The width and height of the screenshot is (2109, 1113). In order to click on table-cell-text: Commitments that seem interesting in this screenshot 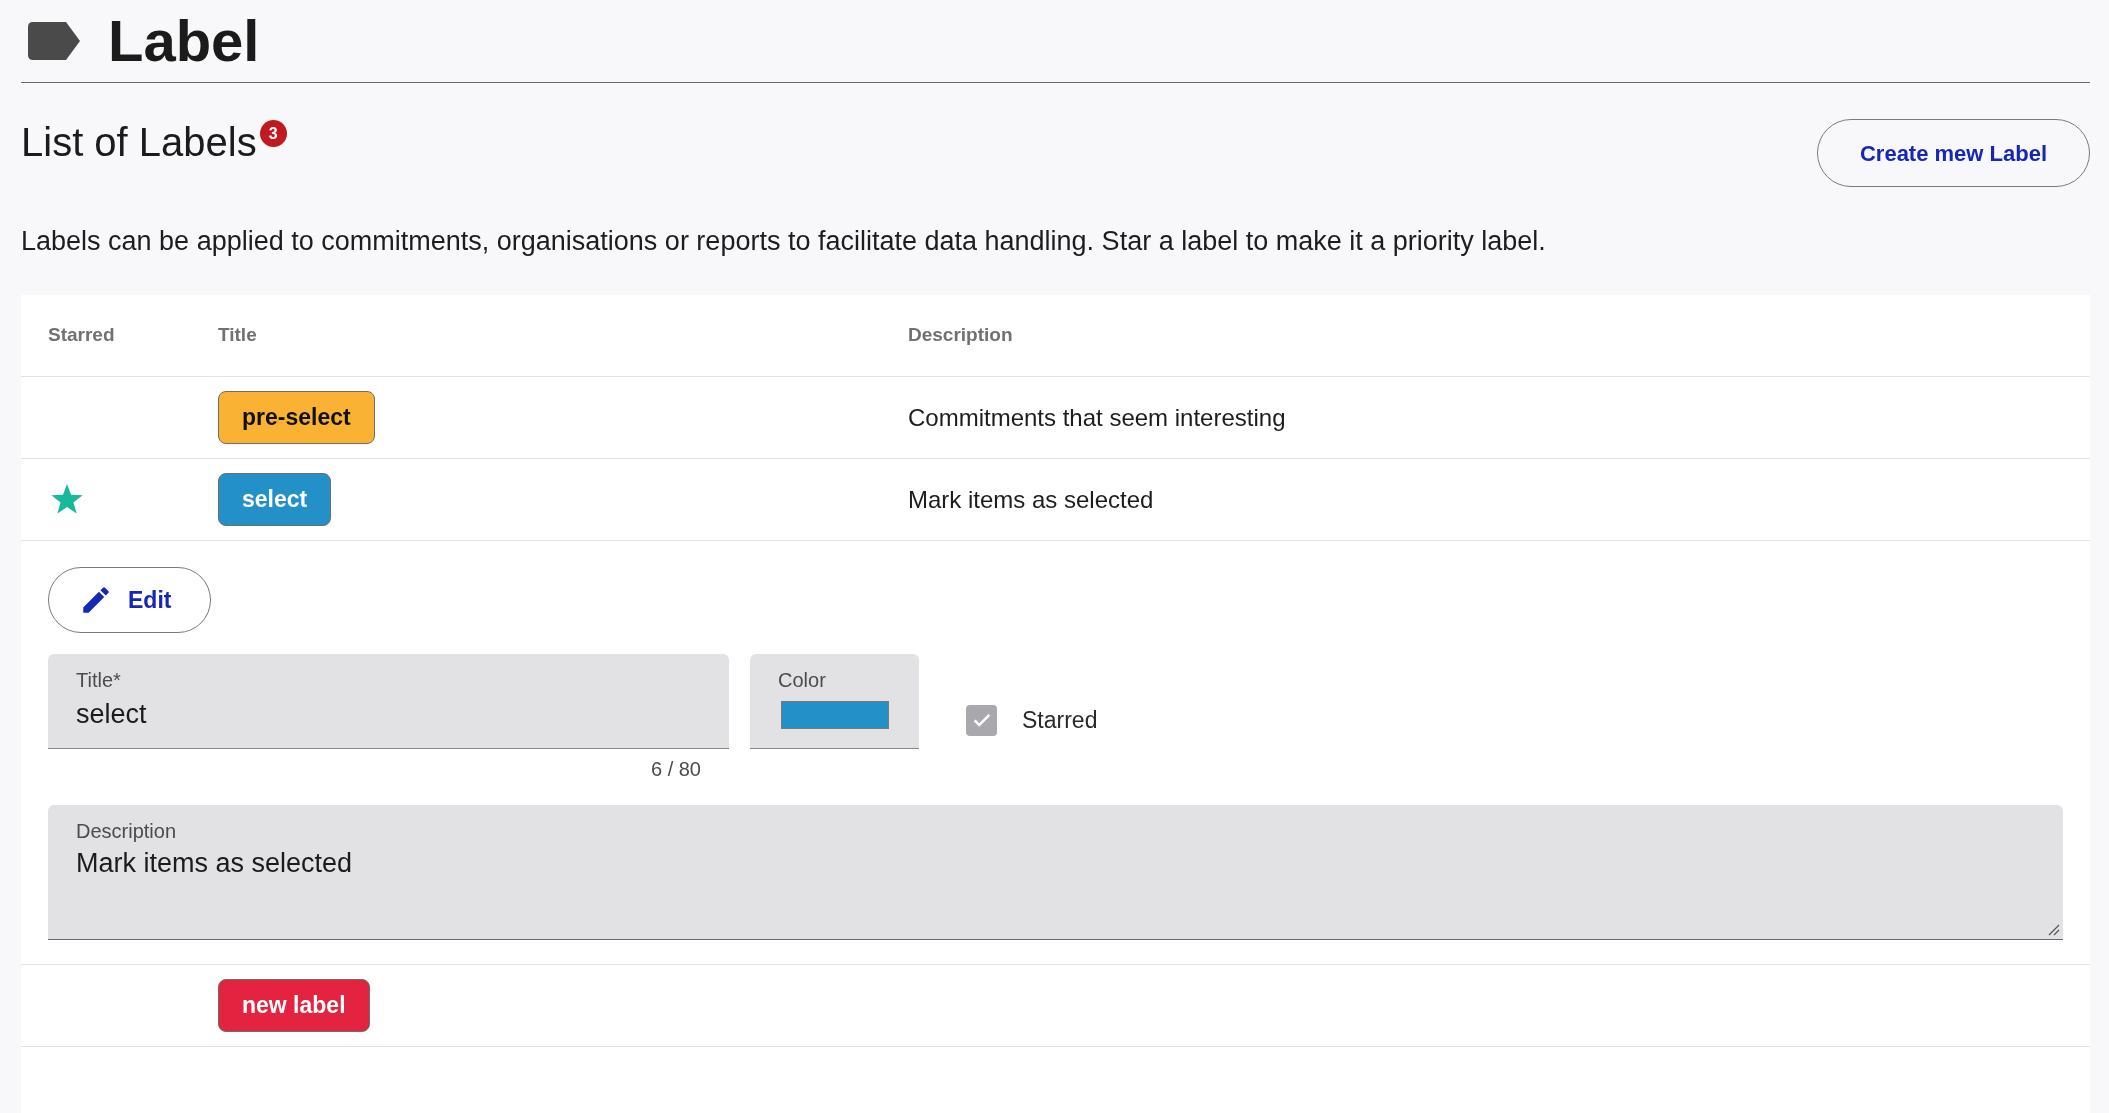, I will do `click(1097, 417)`.